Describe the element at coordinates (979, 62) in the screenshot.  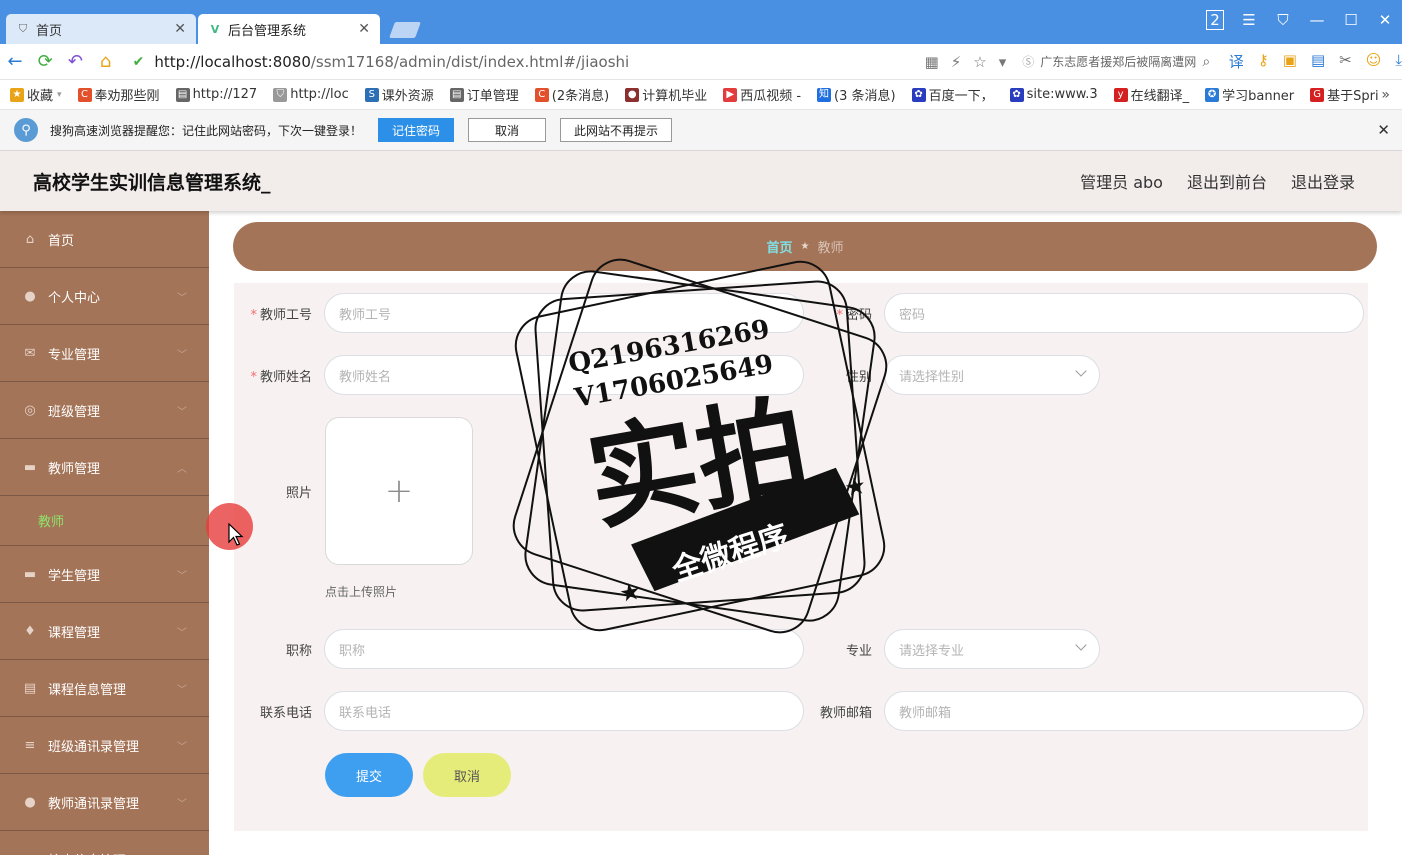
I see `bookmark-star-icon: ☆` at that location.